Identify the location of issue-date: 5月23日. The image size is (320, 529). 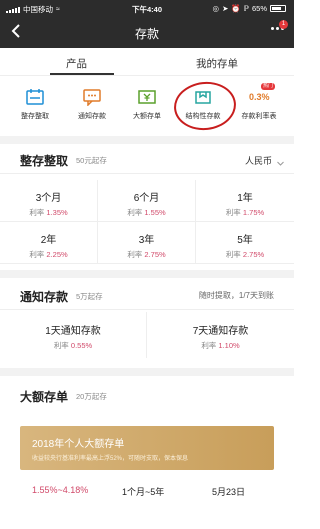
(229, 492).